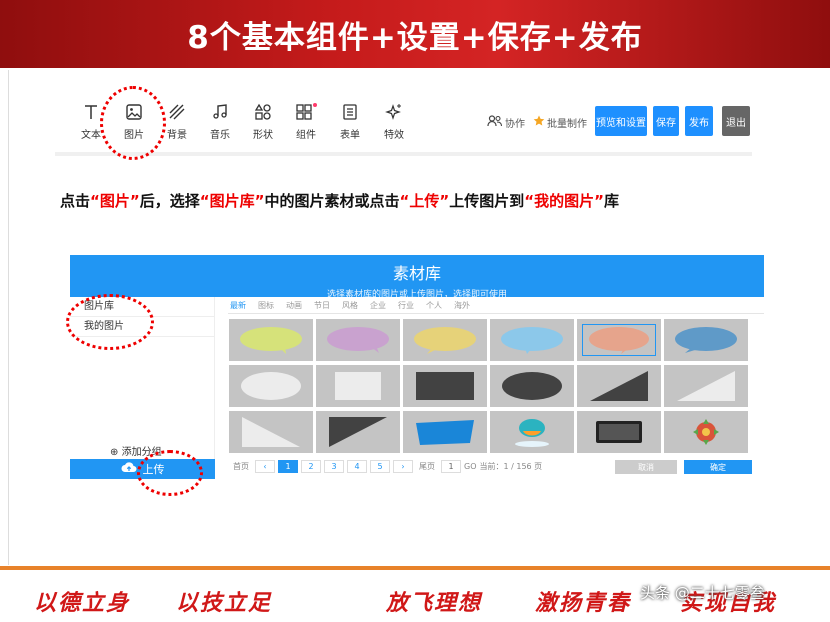 This screenshot has width=830, height=622. I want to click on instr-part: 上传图片到, so click(487, 201).